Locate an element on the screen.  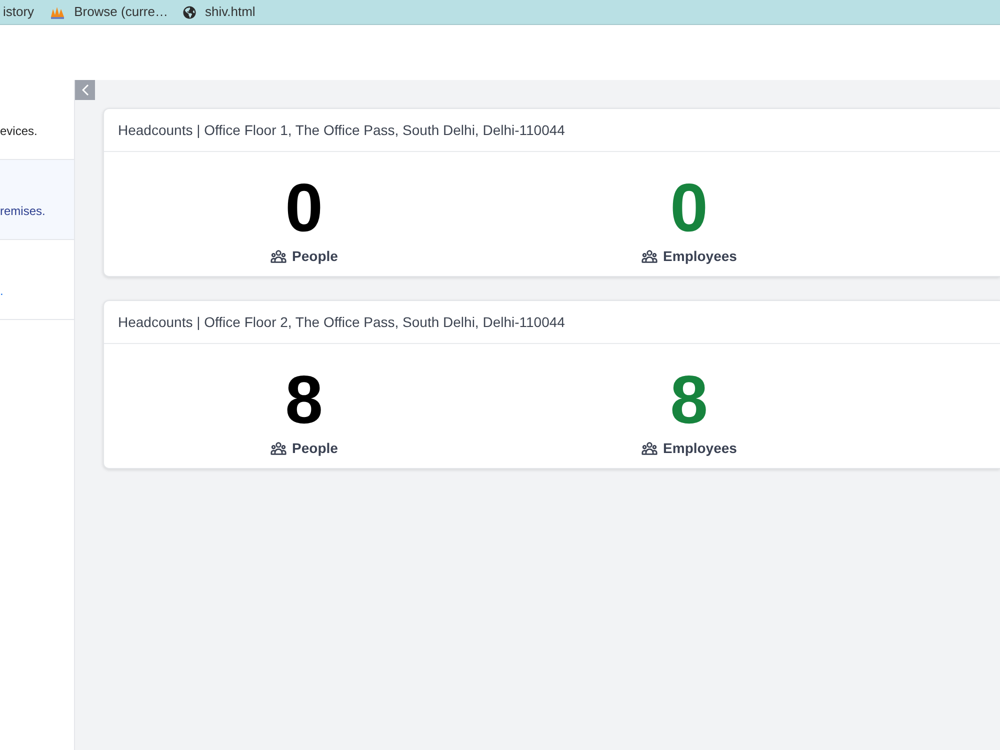
globe-icon is located at coordinates (189, 12).